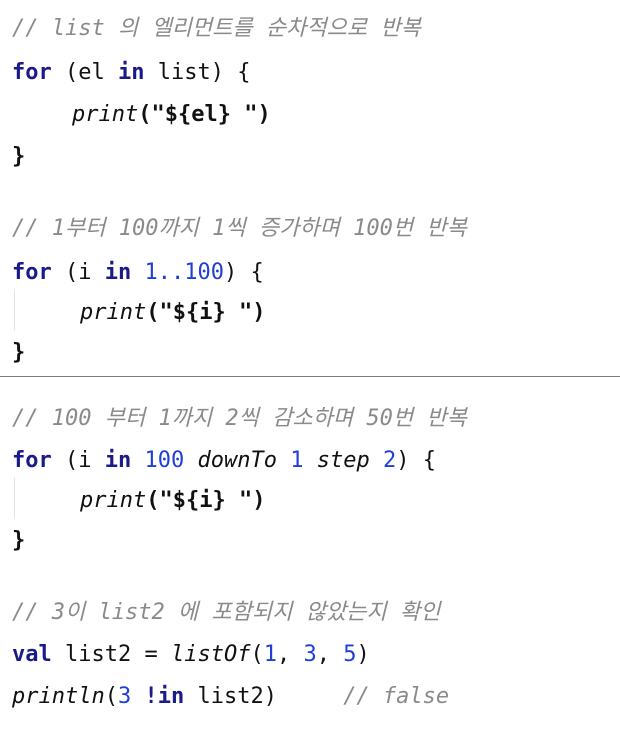  What do you see at coordinates (389, 460) in the screenshot?
I see `step-value: 2` at bounding box center [389, 460].